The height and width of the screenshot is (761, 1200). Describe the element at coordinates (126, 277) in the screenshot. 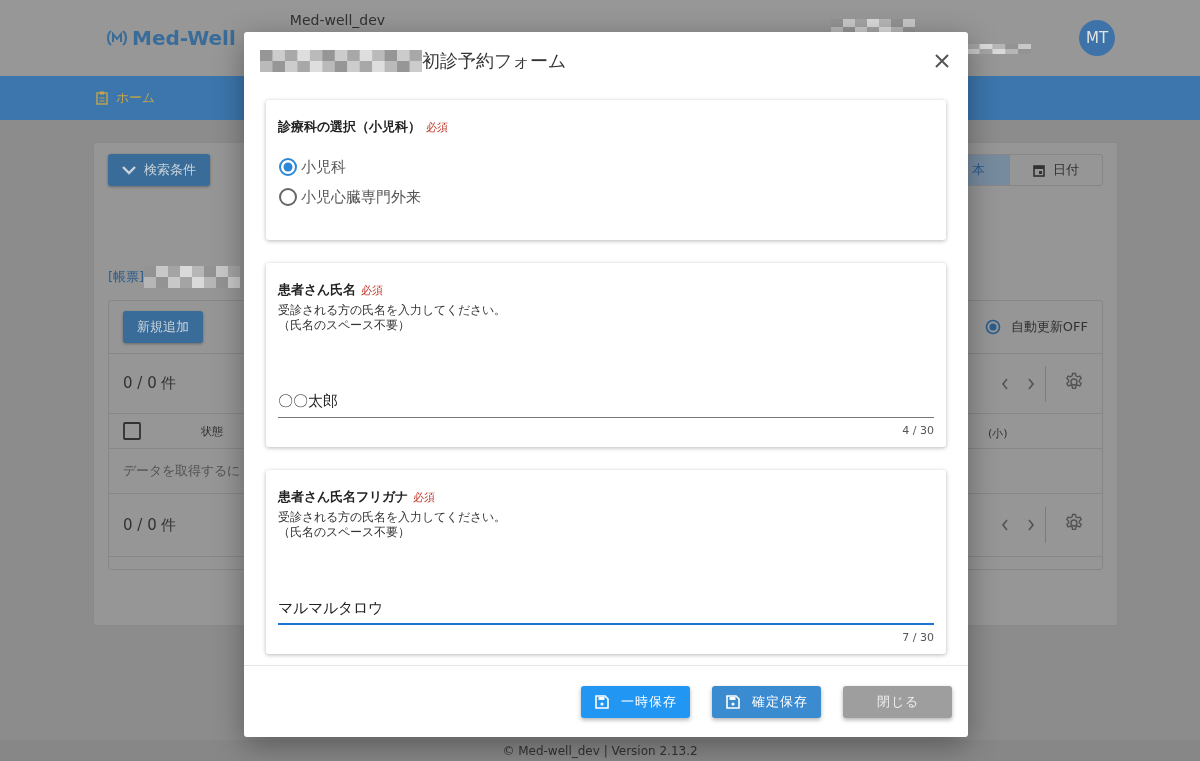

I see `report-link: [帳票]` at that location.